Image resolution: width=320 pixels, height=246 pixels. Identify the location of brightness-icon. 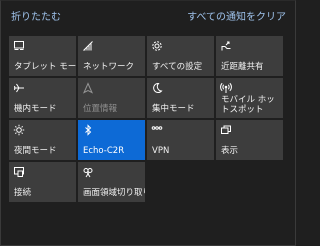
(19, 130).